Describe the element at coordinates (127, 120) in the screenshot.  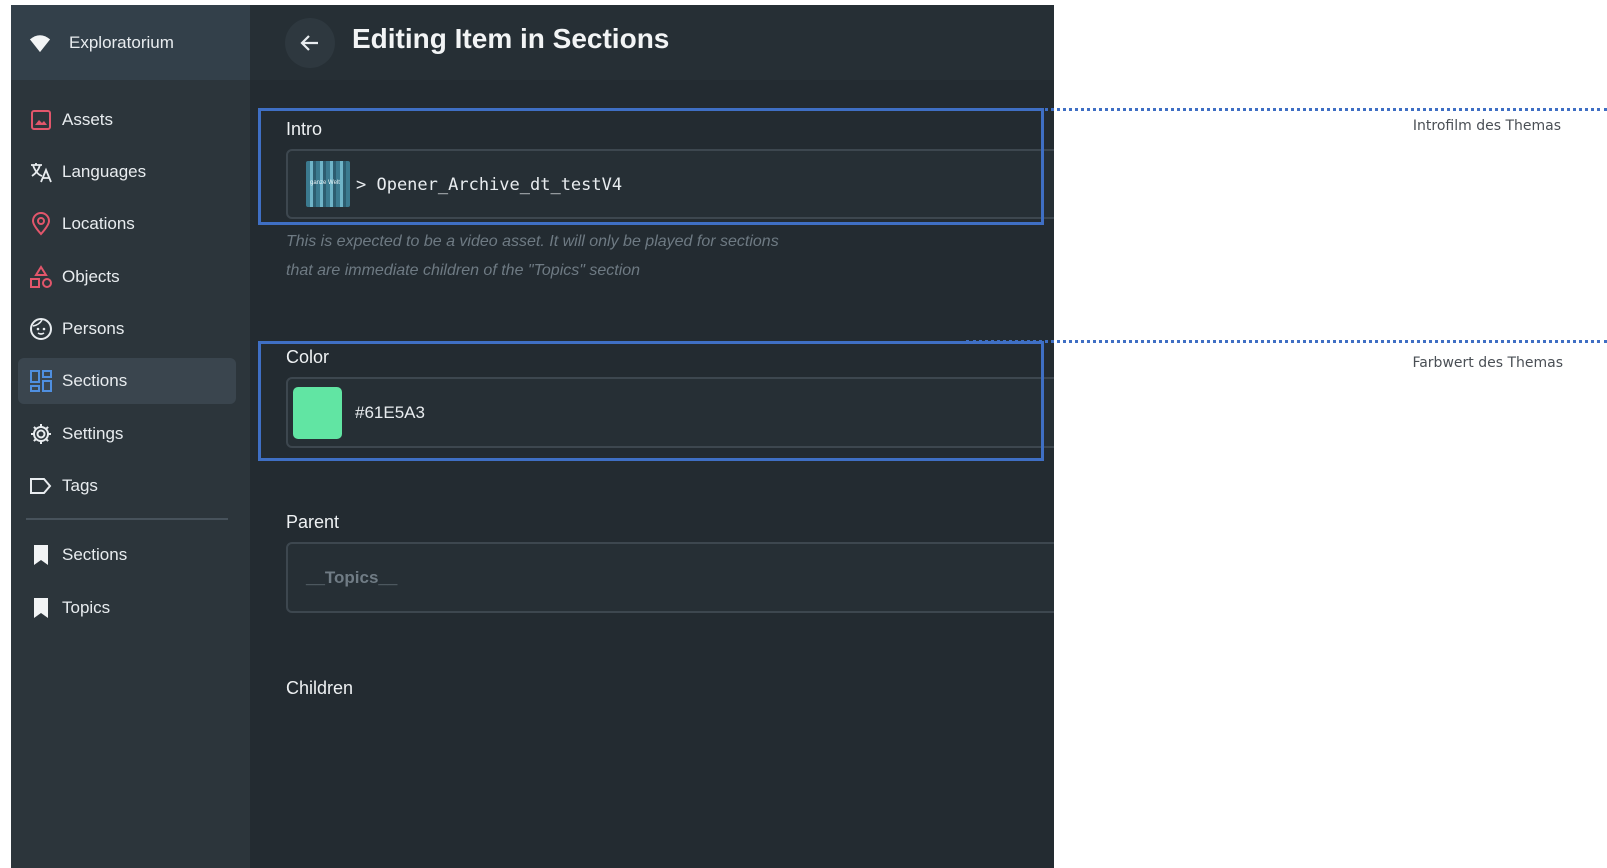
I see `sidebar-item-assets: Assets` at that location.